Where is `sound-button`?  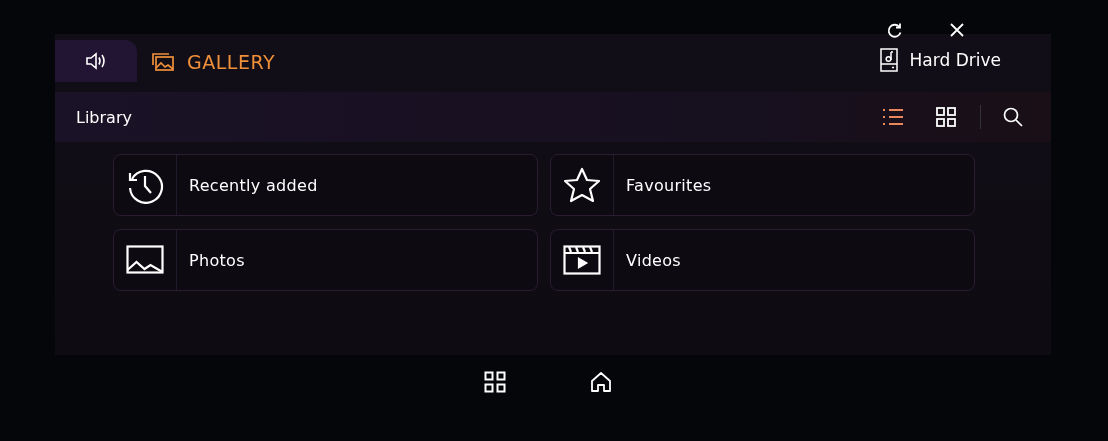 sound-button is located at coordinates (96, 61).